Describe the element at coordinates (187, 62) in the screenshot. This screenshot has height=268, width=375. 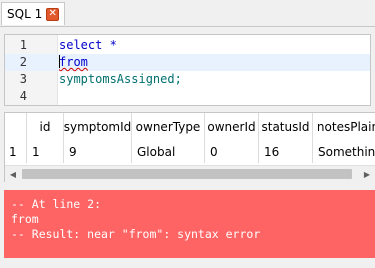
I see `editor-line-current: 2 from` at that location.